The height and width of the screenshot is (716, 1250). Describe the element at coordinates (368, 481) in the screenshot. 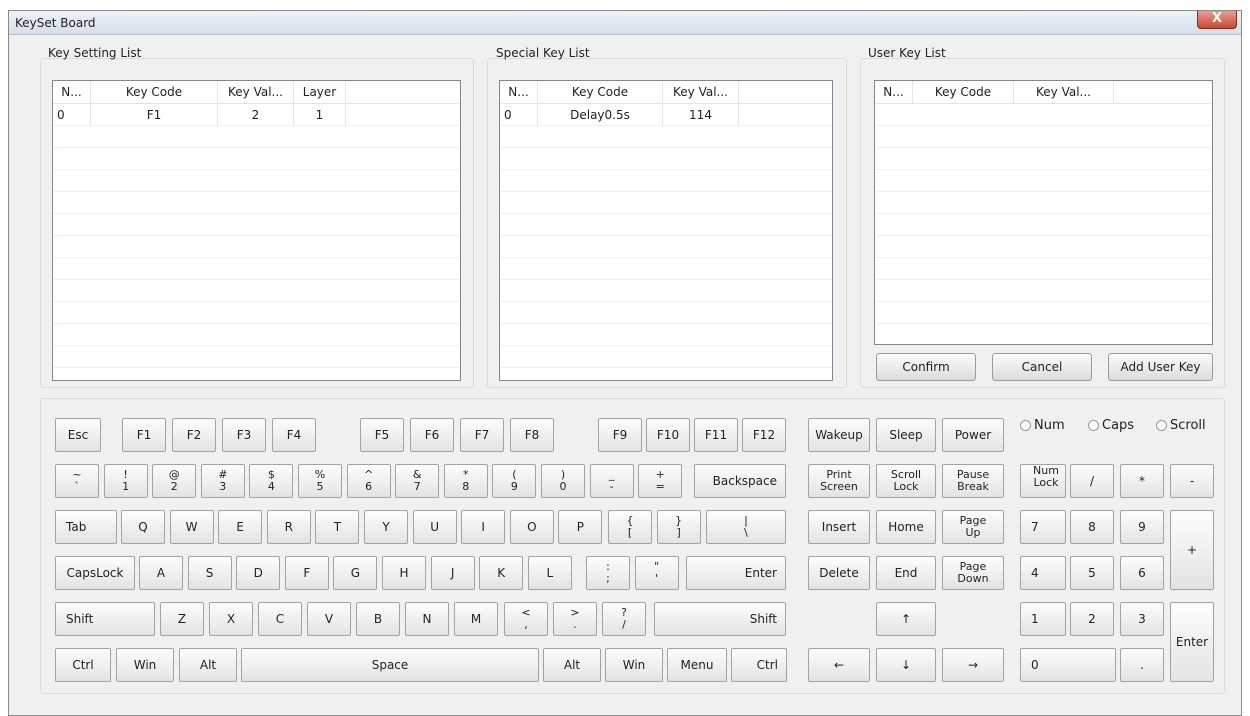

I see `key-6: ^ 6` at that location.